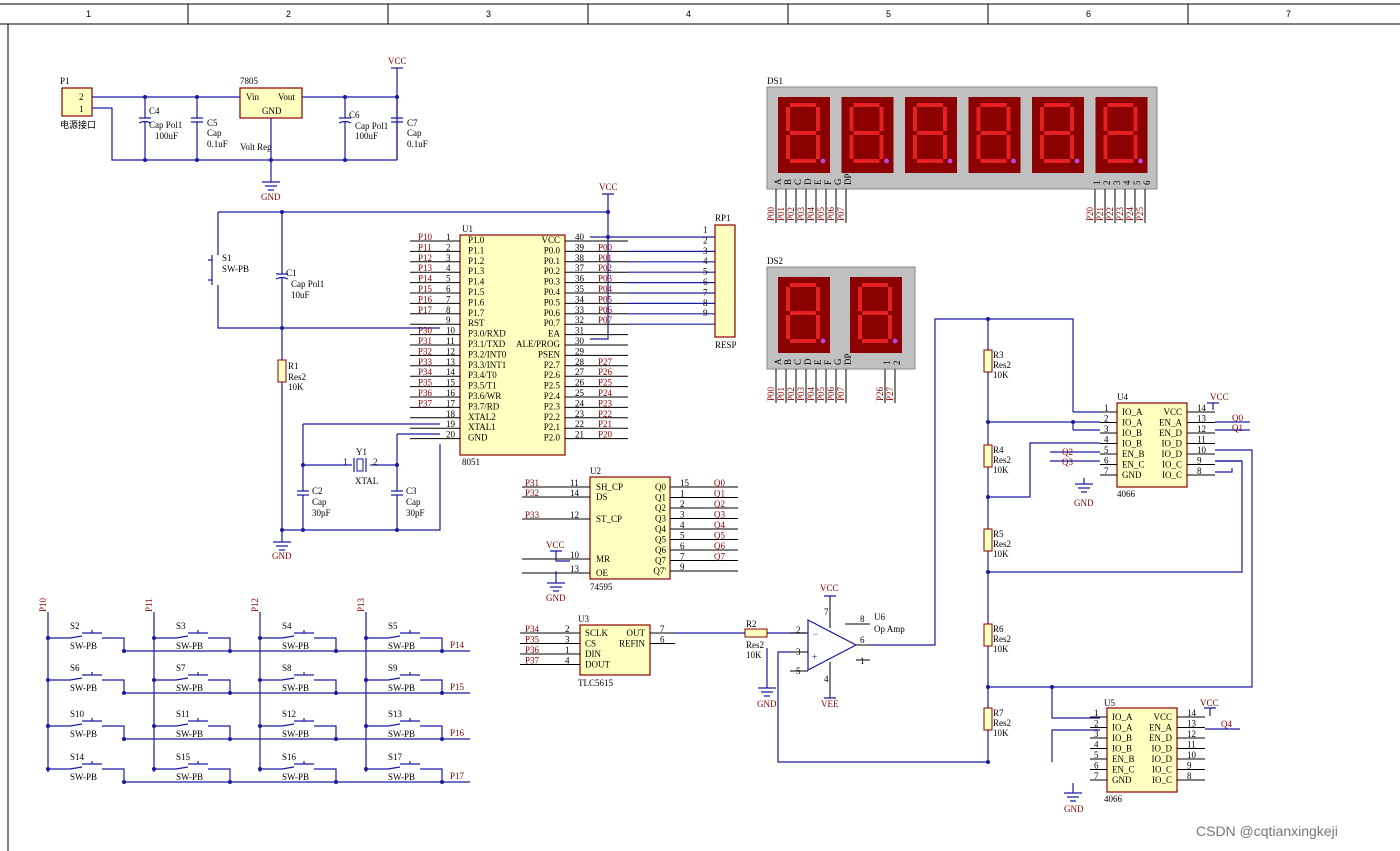 The width and height of the screenshot is (1400, 851). I want to click on u4-q0: Q0, so click(1237, 418).